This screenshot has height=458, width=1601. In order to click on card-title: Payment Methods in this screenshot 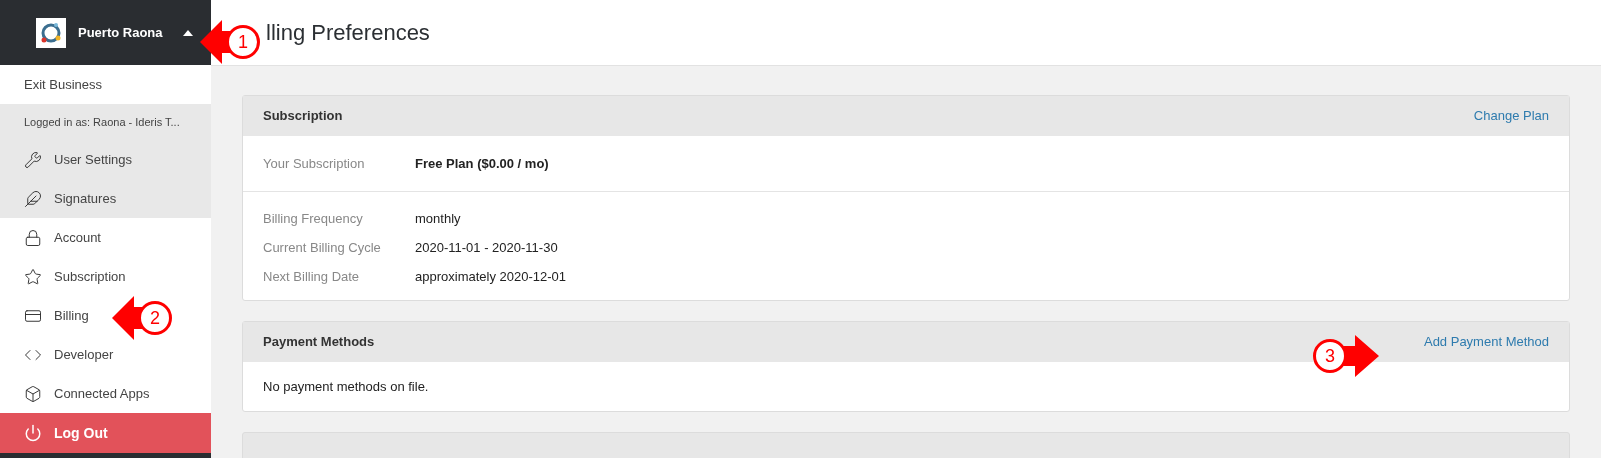, I will do `click(319, 342)`.